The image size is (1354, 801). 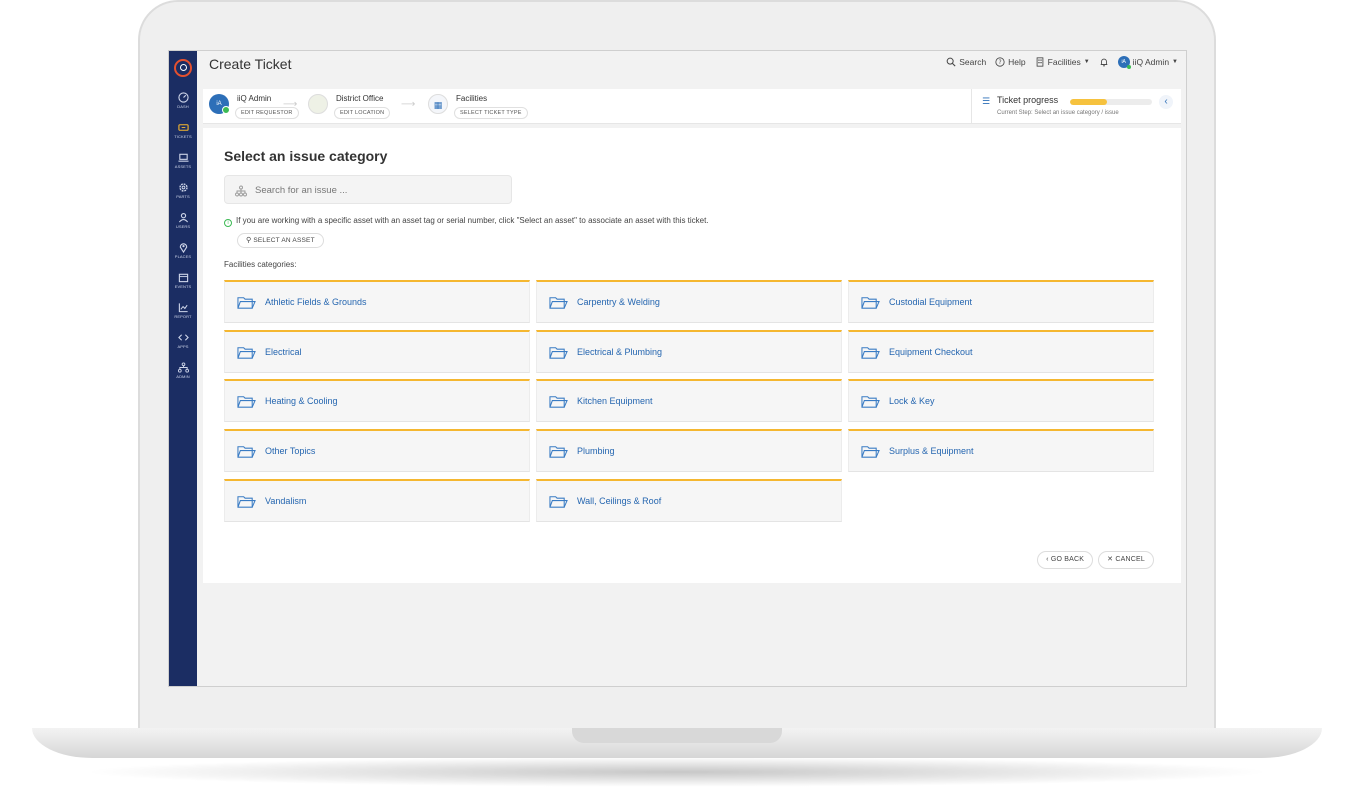 I want to click on category-card: Heating & Cooling, so click(x=377, y=401).